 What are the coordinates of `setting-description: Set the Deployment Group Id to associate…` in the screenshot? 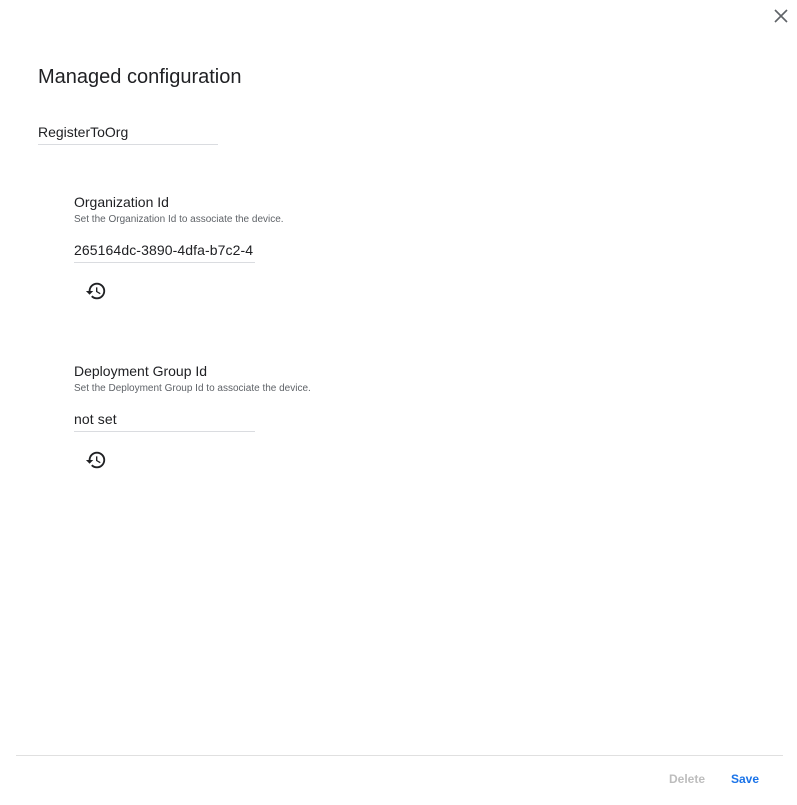 It's located at (192, 388).